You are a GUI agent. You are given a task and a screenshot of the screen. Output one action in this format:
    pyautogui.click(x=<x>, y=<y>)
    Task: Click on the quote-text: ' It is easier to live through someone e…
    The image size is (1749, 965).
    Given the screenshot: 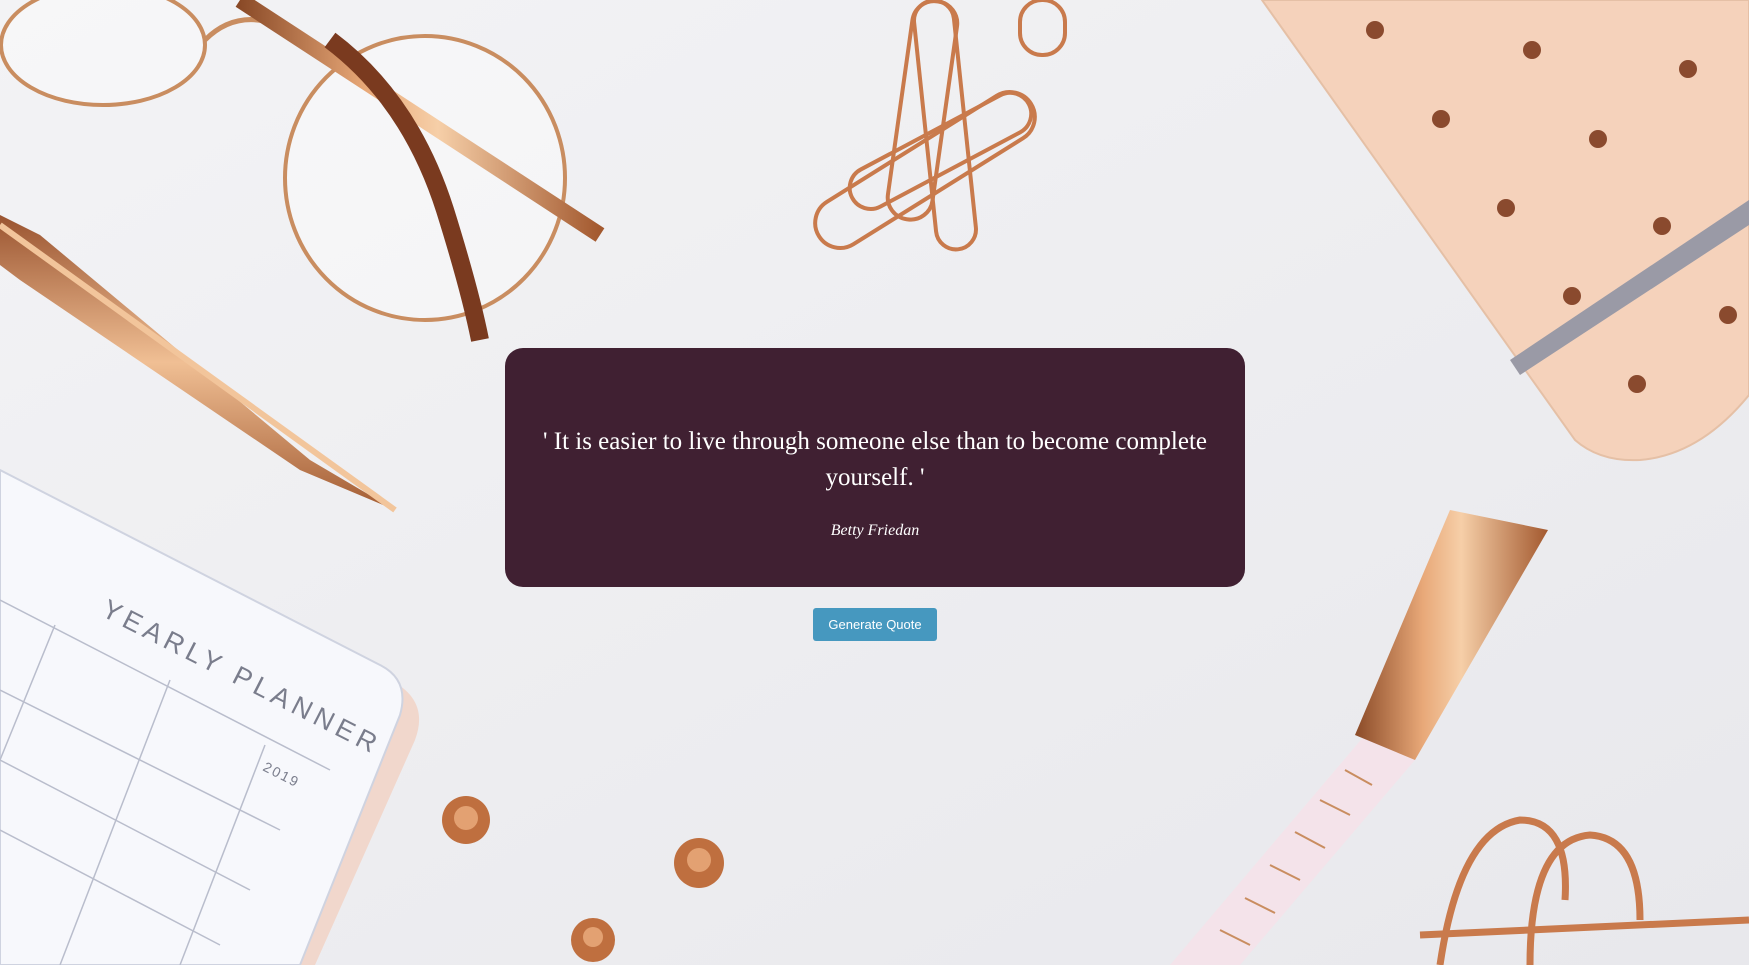 What is the action you would take?
    pyautogui.click(x=875, y=459)
    